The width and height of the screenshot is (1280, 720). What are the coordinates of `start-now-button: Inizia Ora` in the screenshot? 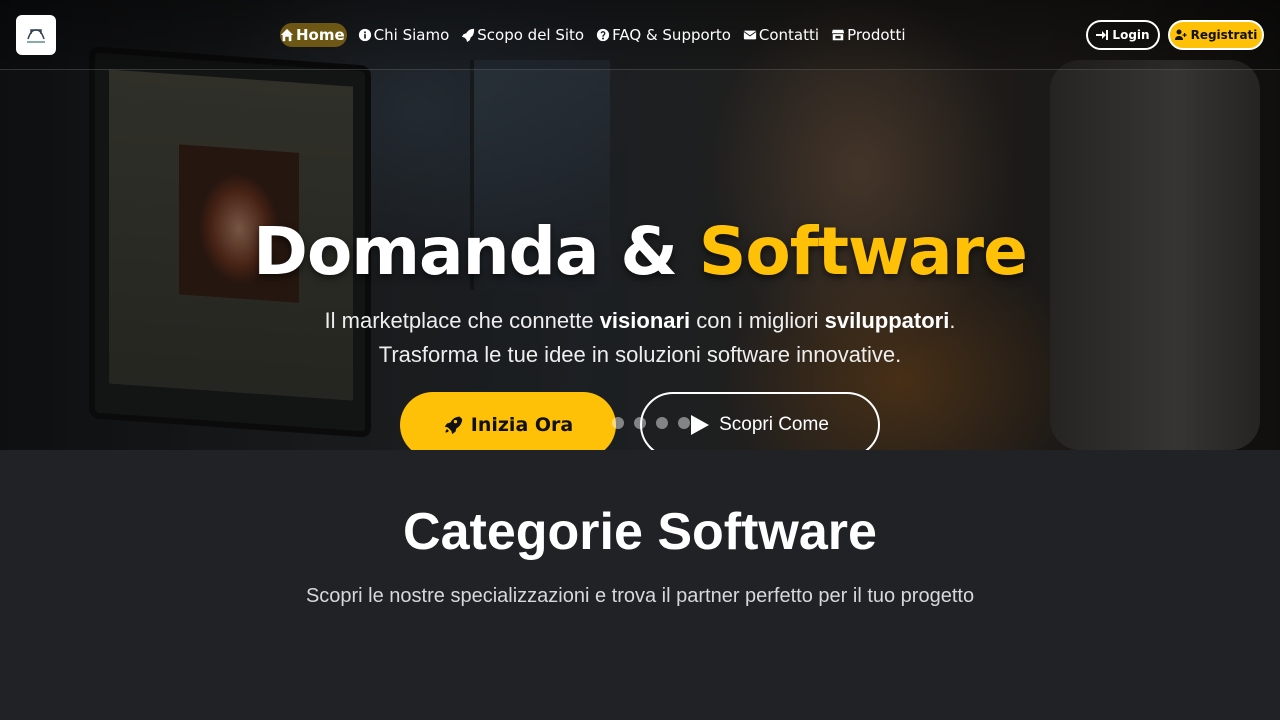 It's located at (508, 421).